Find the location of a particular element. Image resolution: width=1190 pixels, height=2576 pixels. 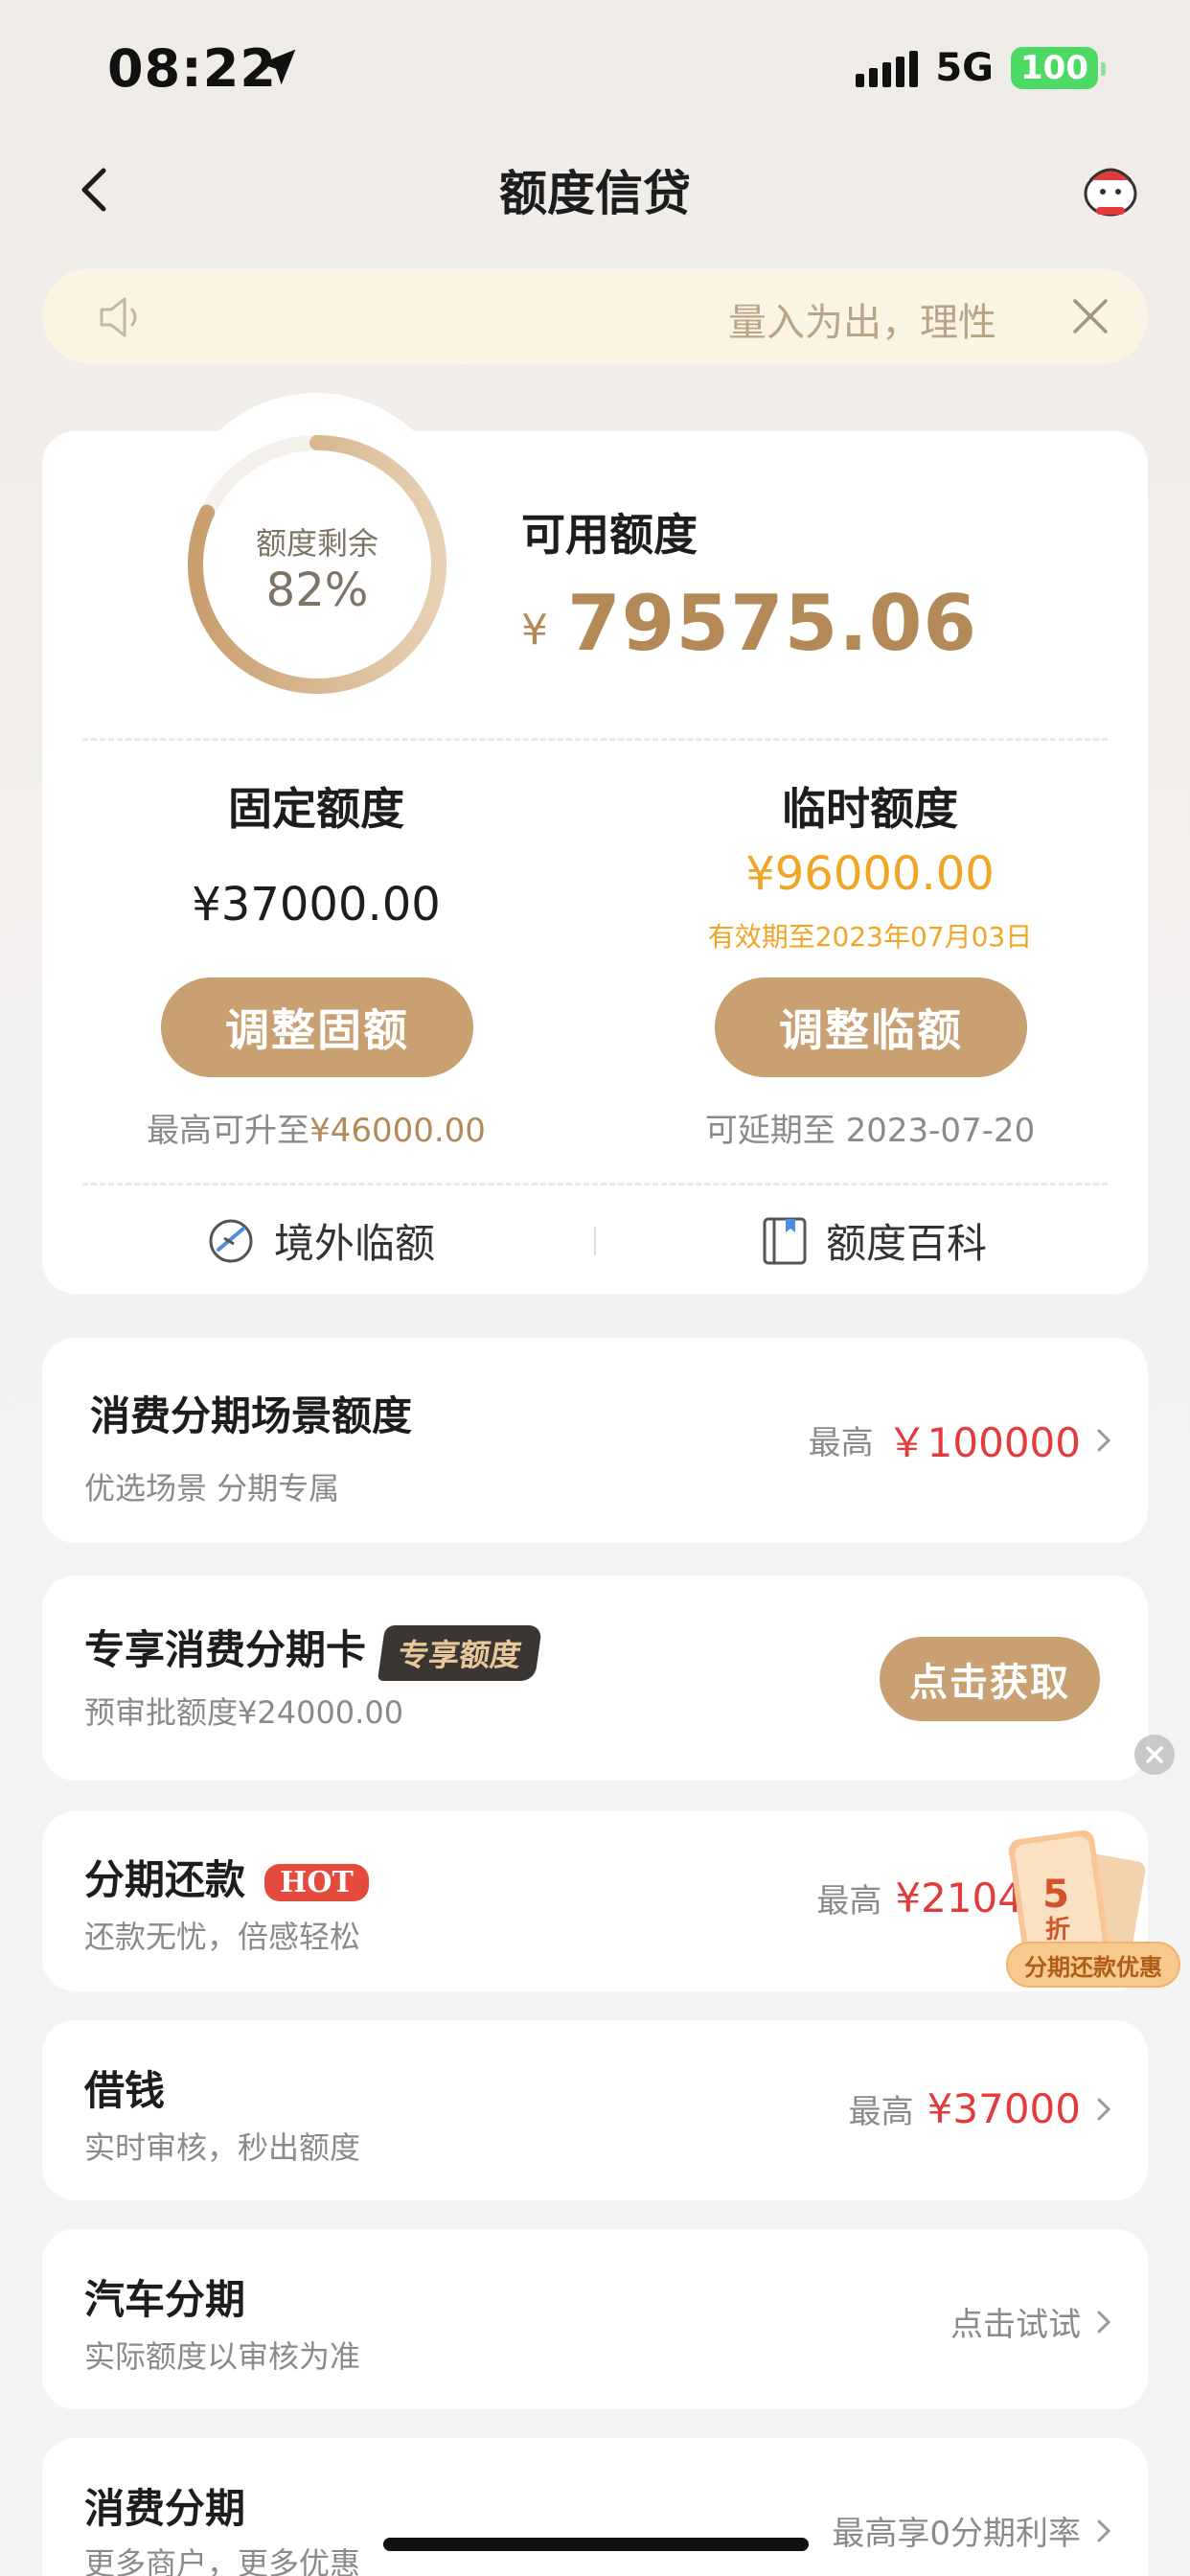

mascot-service-icon is located at coordinates (1110, 189).